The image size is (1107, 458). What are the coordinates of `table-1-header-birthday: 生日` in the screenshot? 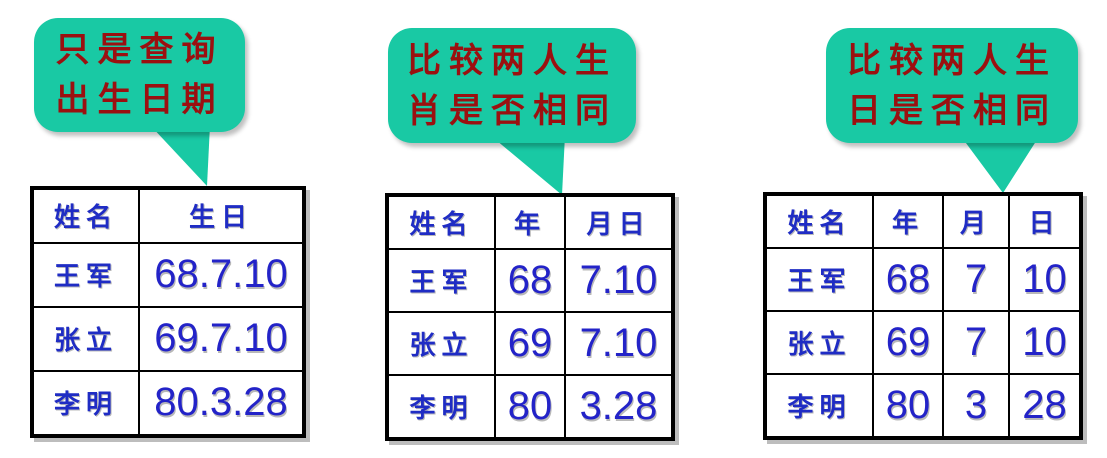 It's located at (221, 215).